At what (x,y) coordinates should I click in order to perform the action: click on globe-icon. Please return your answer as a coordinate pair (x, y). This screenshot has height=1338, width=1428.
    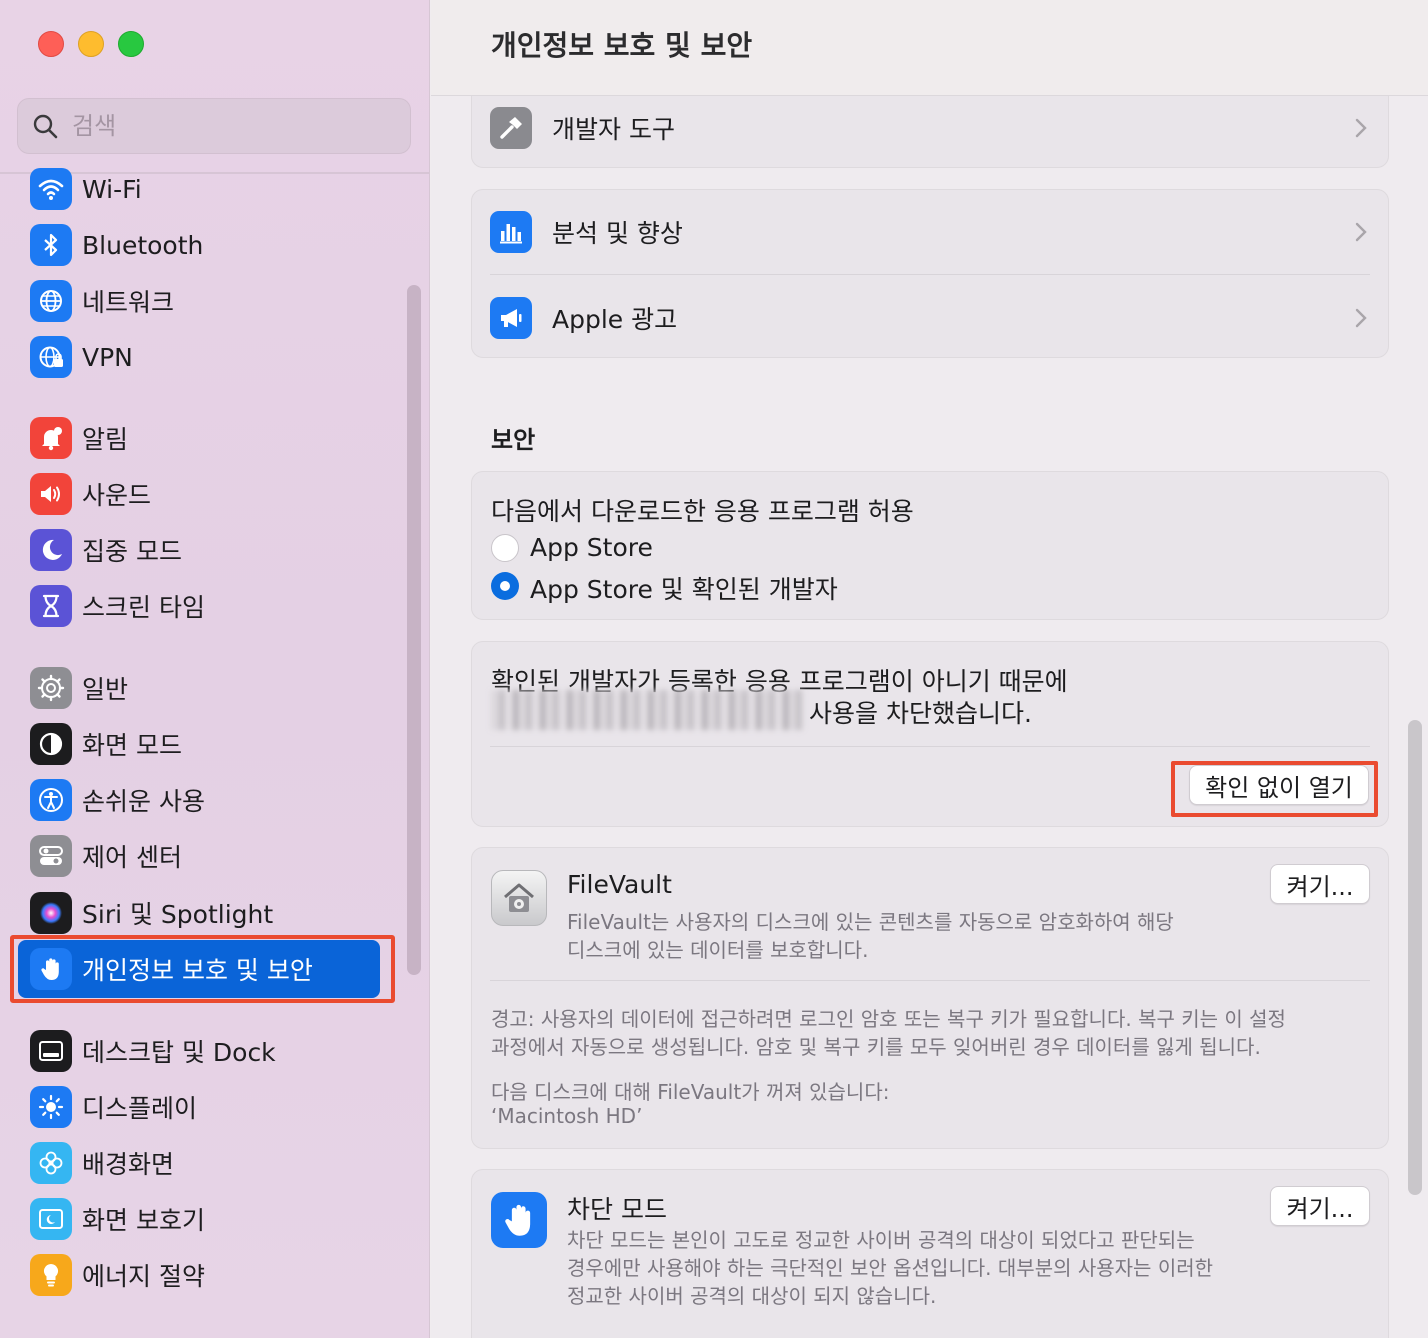
    Looking at the image, I should click on (51, 301).